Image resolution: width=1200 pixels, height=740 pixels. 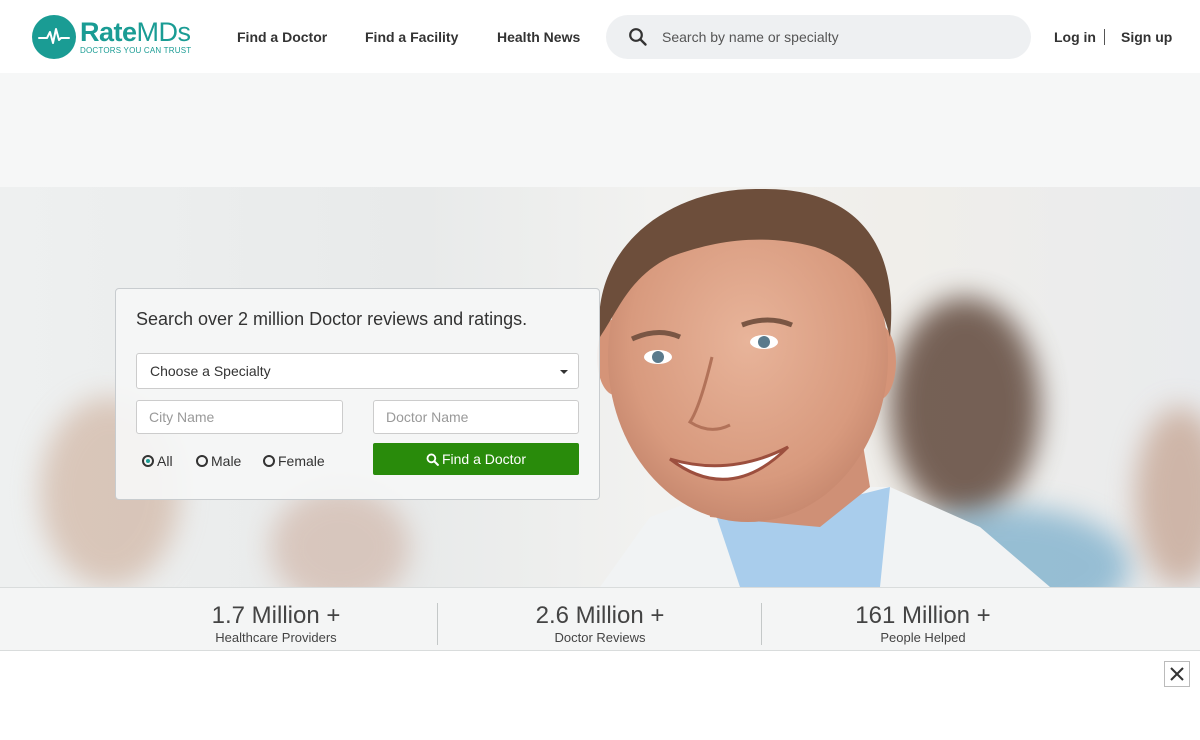 What do you see at coordinates (301, 461) in the screenshot?
I see `gender-radio-label: Female` at bounding box center [301, 461].